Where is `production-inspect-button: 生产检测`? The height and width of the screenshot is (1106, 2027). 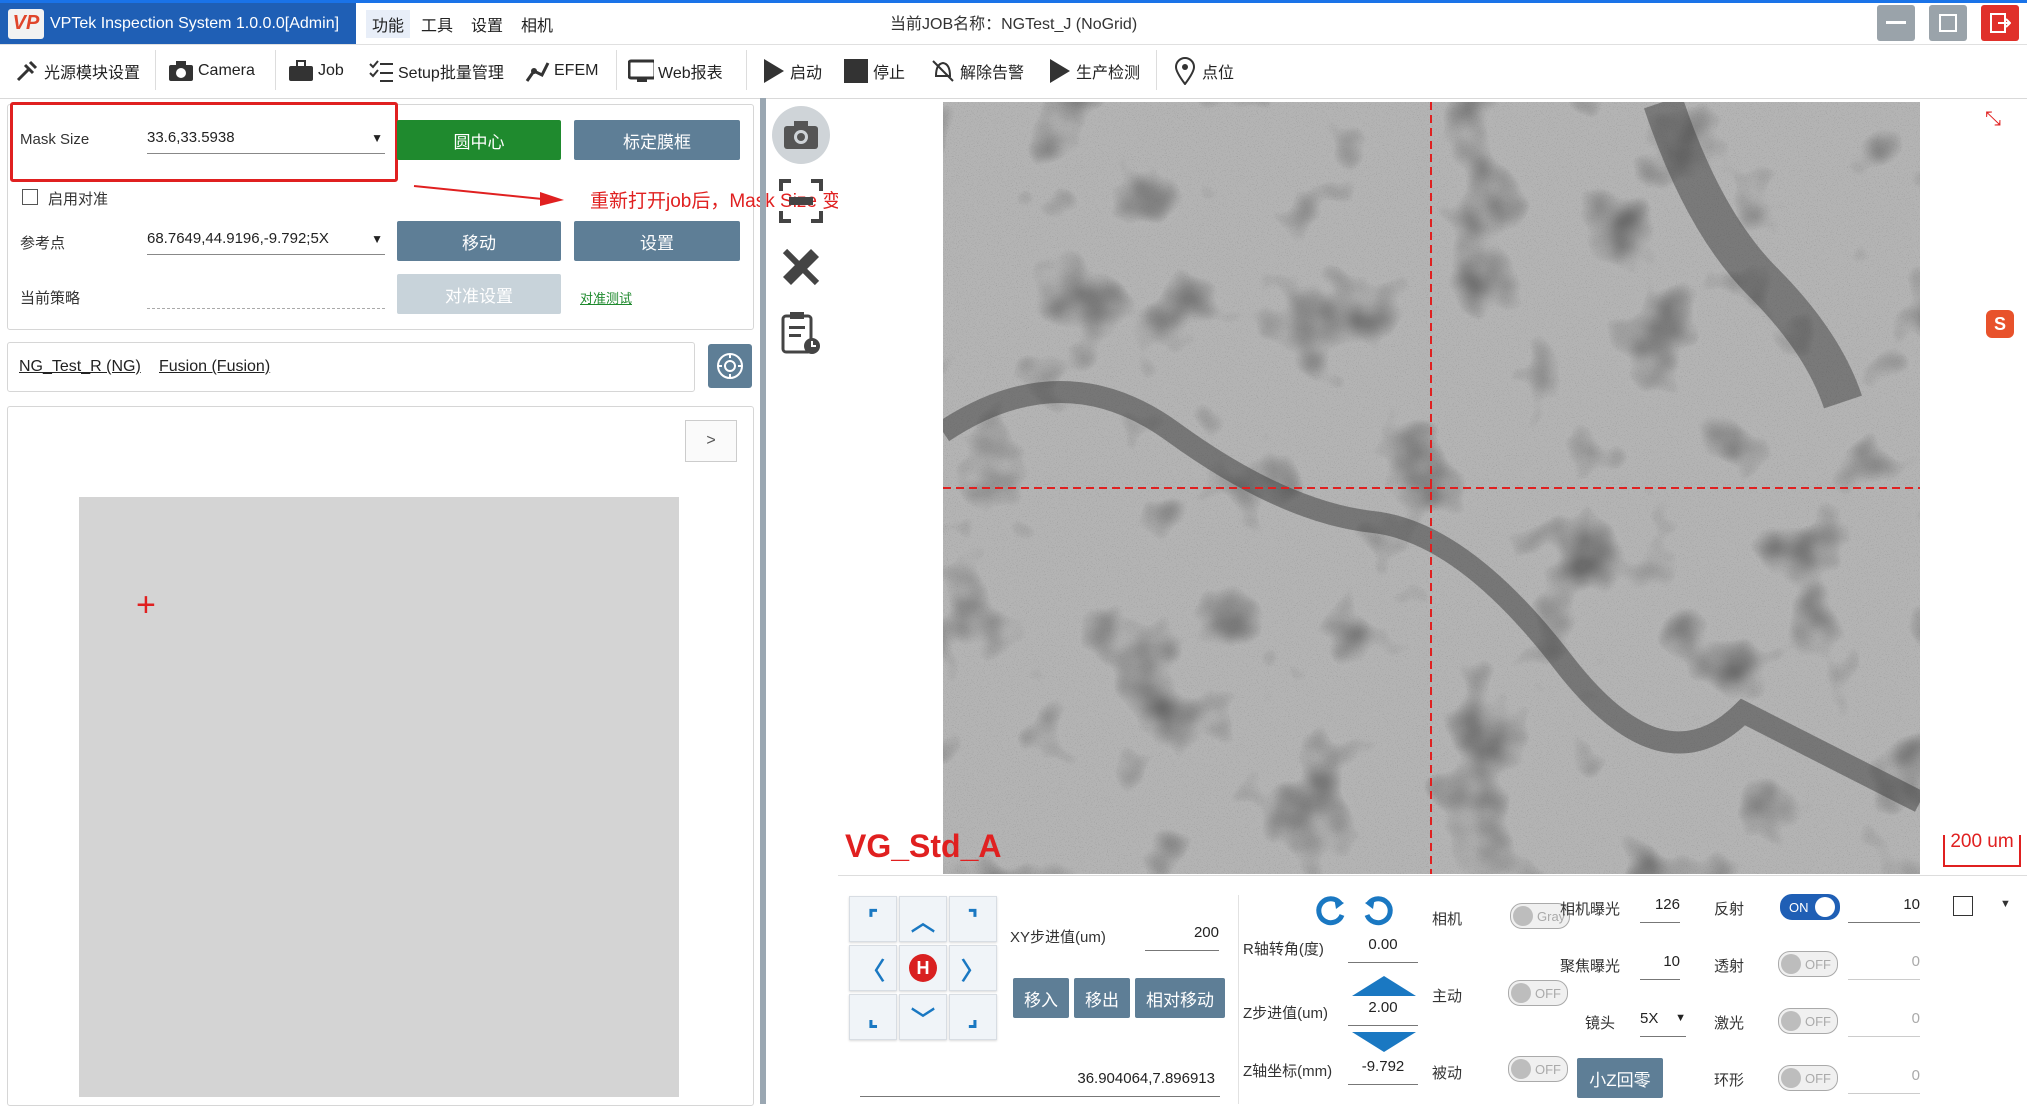 production-inspect-button: 生产检测 is located at coordinates (1093, 71).